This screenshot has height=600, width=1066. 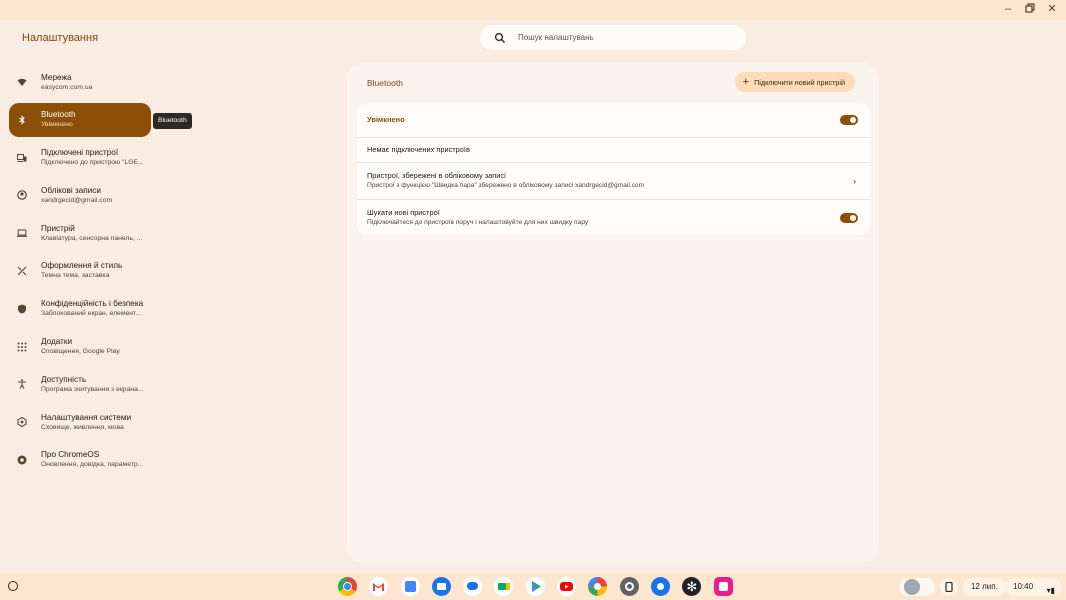 What do you see at coordinates (912, 587) in the screenshot?
I see `avatar` at bounding box center [912, 587].